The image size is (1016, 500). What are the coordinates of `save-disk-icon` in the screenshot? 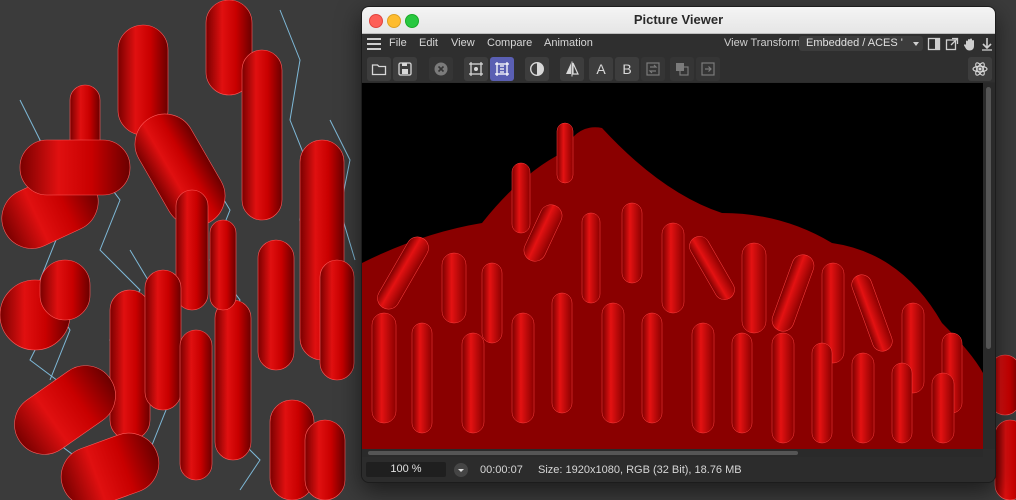 It's located at (405, 69).